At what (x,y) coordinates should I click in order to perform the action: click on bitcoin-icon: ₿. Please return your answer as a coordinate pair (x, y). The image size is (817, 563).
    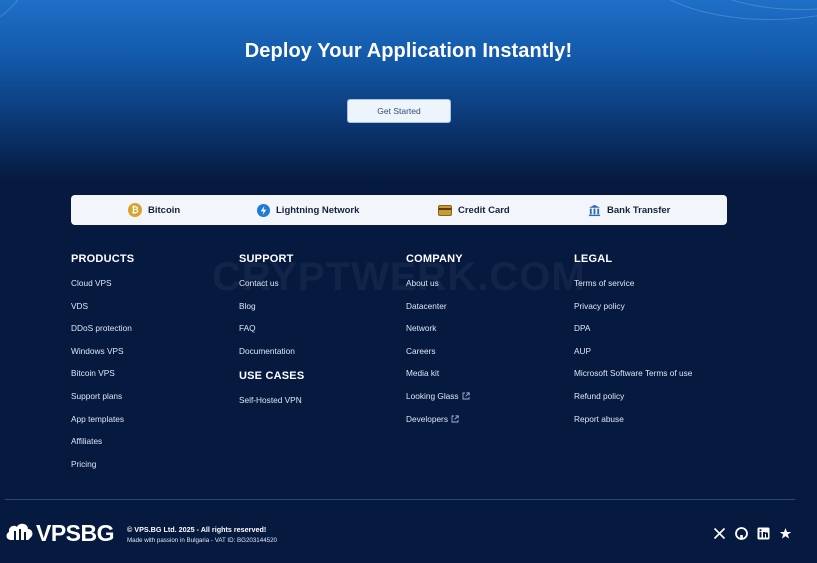
    Looking at the image, I should click on (135, 210).